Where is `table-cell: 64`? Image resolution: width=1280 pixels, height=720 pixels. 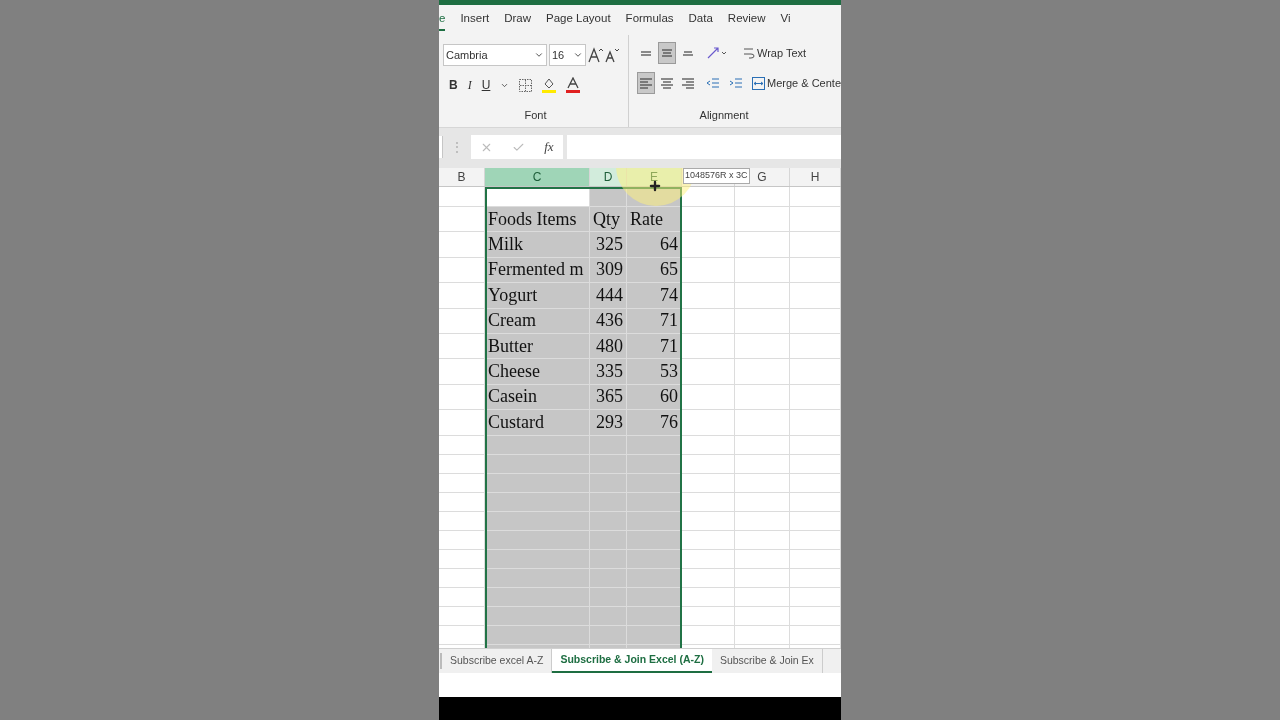 table-cell: 64 is located at coordinates (654, 244).